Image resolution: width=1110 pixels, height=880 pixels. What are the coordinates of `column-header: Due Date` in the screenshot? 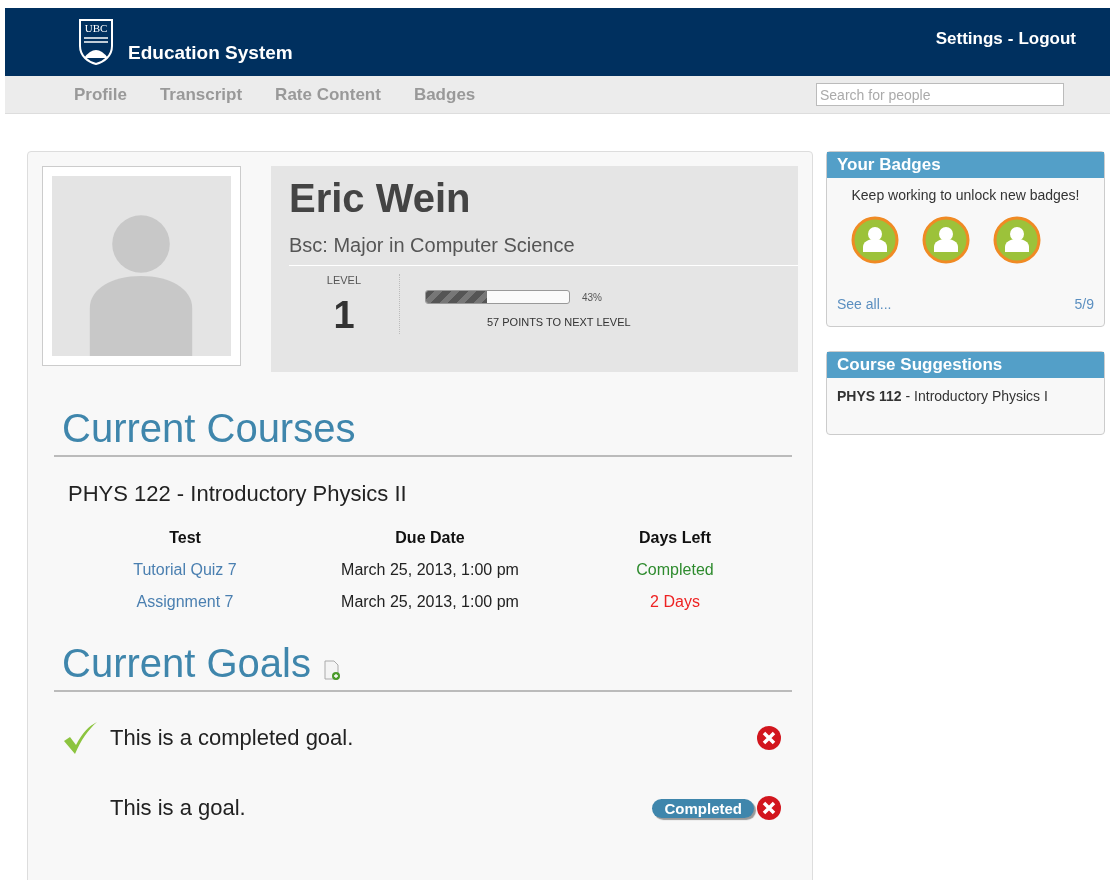 It's located at (430, 538).